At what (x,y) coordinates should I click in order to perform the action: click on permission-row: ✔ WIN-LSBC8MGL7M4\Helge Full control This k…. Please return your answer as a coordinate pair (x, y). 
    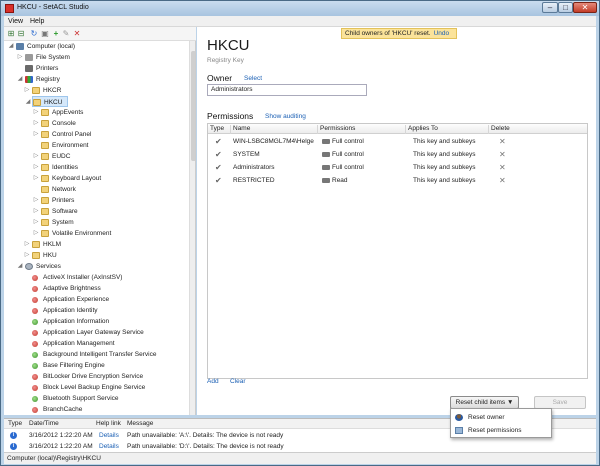
    Looking at the image, I should click on (397, 141).